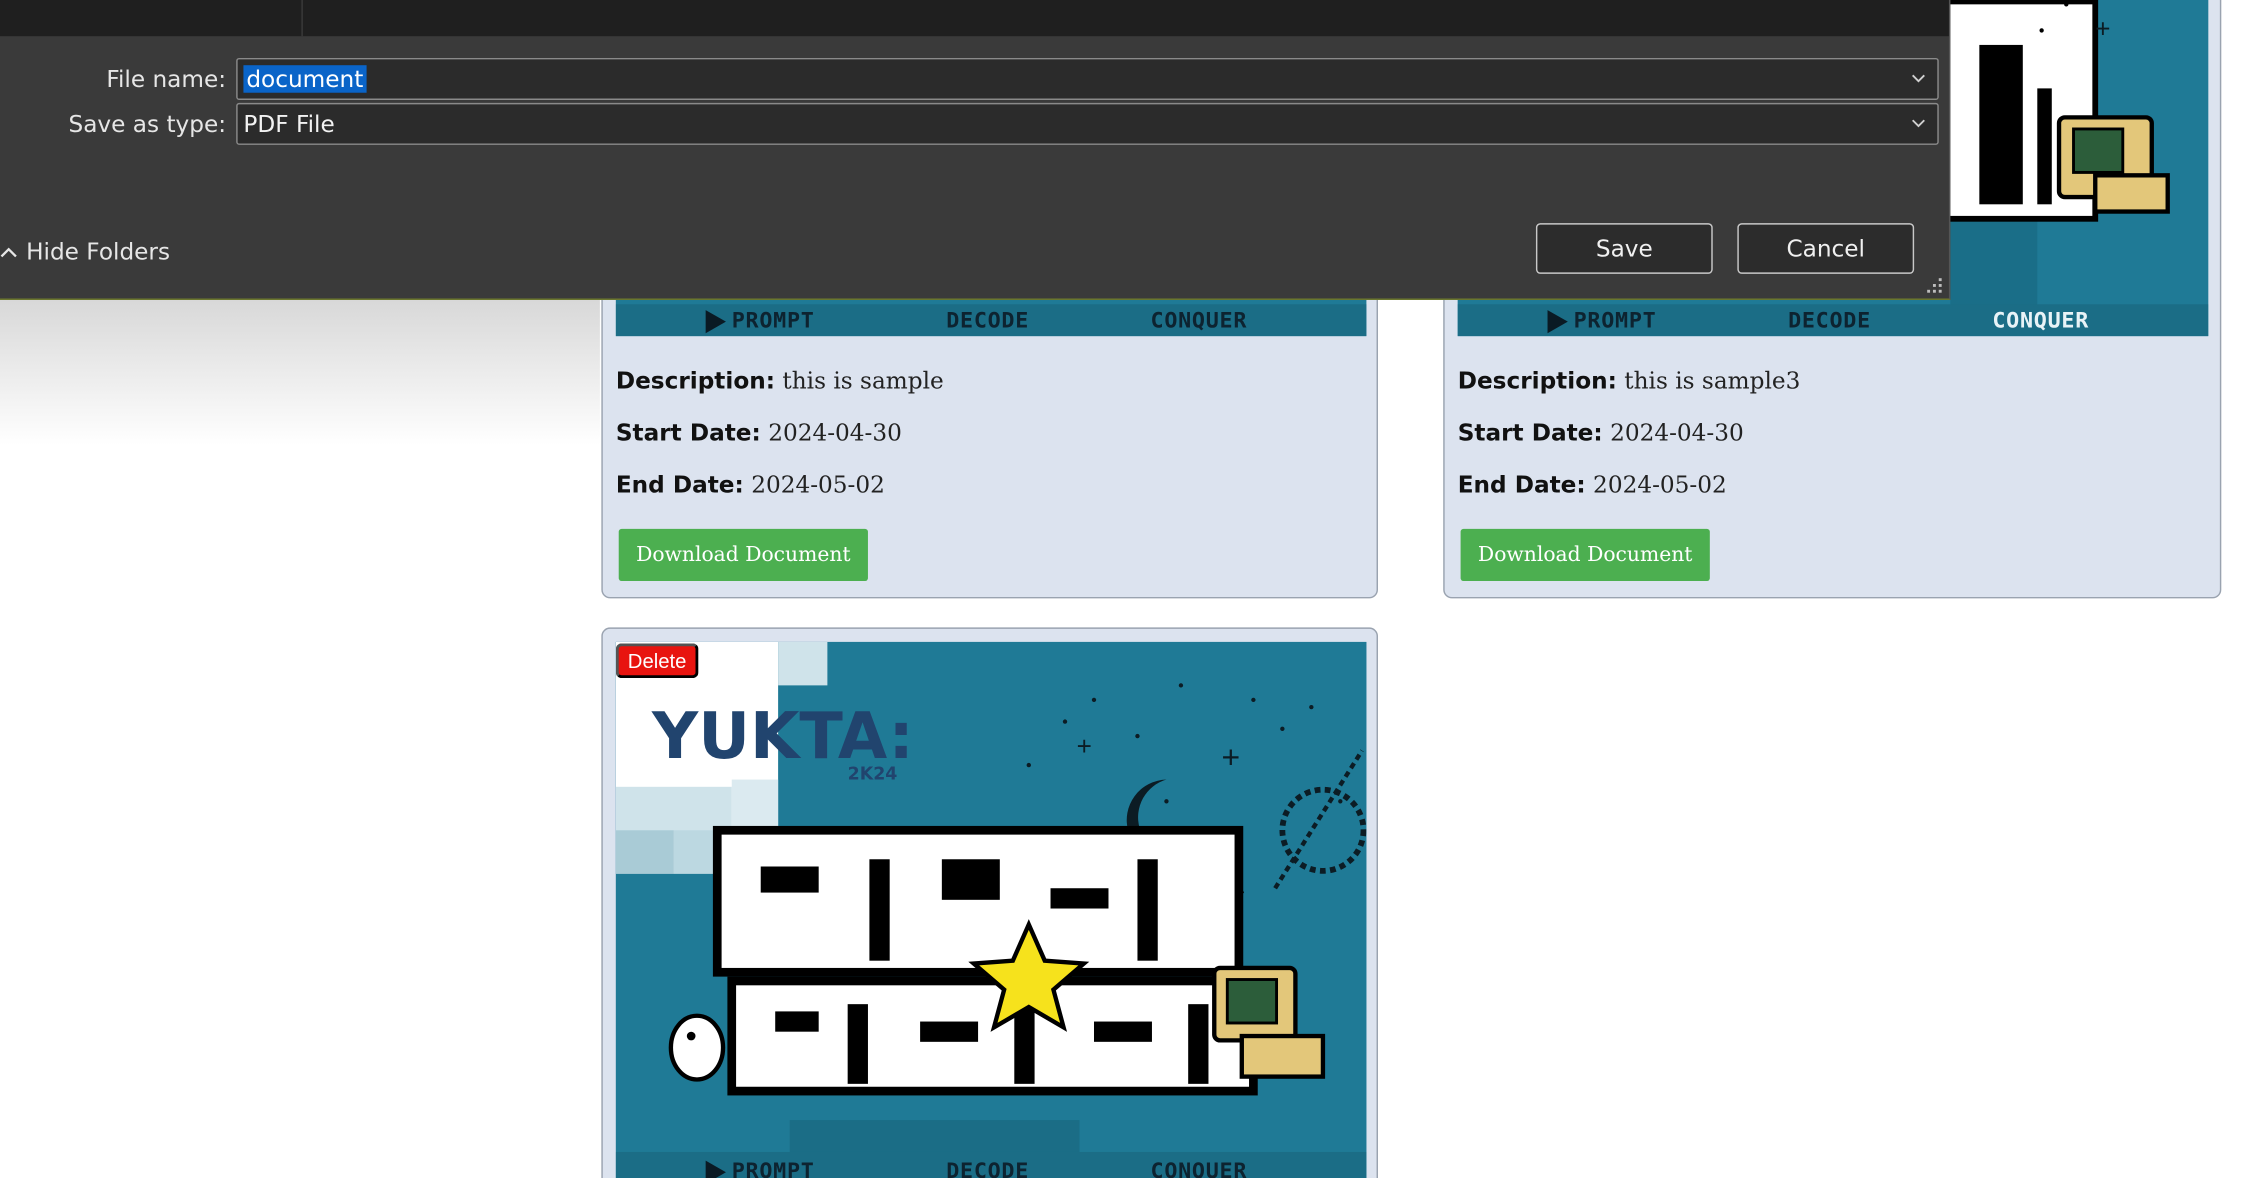  Describe the element at coordinates (873, 775) in the screenshot. I see `svg-text: 2K24` at that location.